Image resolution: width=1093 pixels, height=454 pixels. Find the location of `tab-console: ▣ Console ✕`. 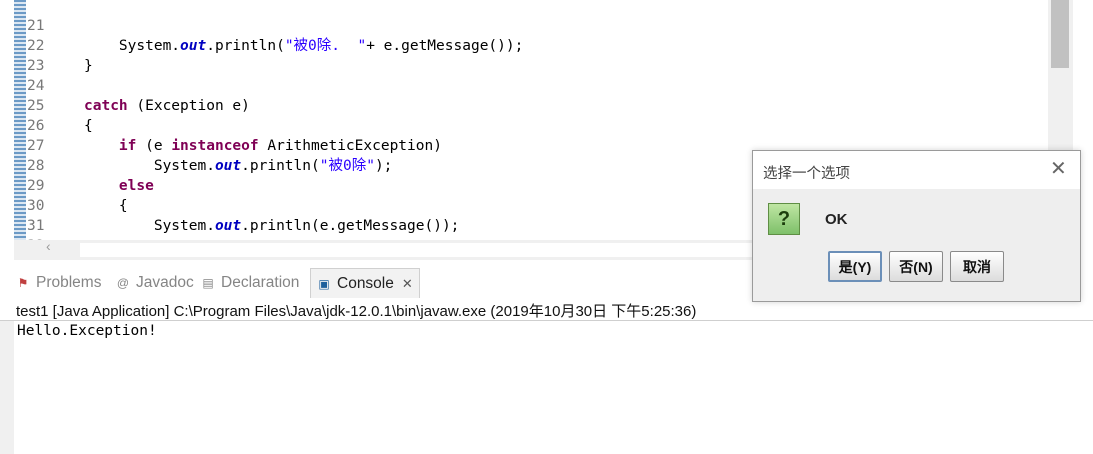

tab-console: ▣ Console ✕ is located at coordinates (365, 283).